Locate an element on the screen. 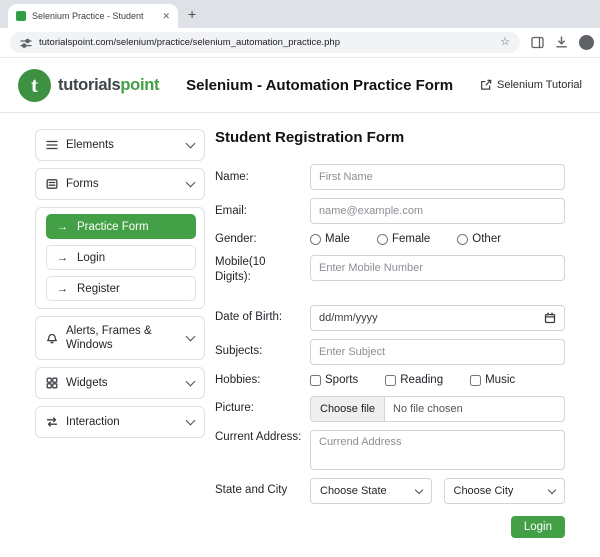 The height and width of the screenshot is (557, 600). name-row: Name: is located at coordinates (390, 177).